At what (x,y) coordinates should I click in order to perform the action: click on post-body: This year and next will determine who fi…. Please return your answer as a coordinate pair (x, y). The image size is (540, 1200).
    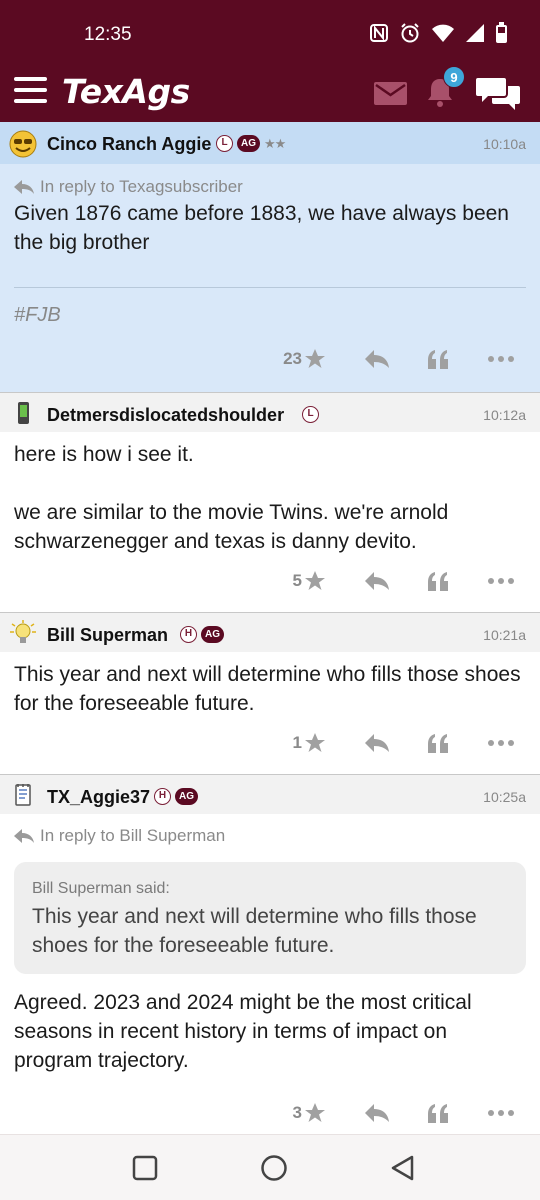
    Looking at the image, I should click on (270, 689).